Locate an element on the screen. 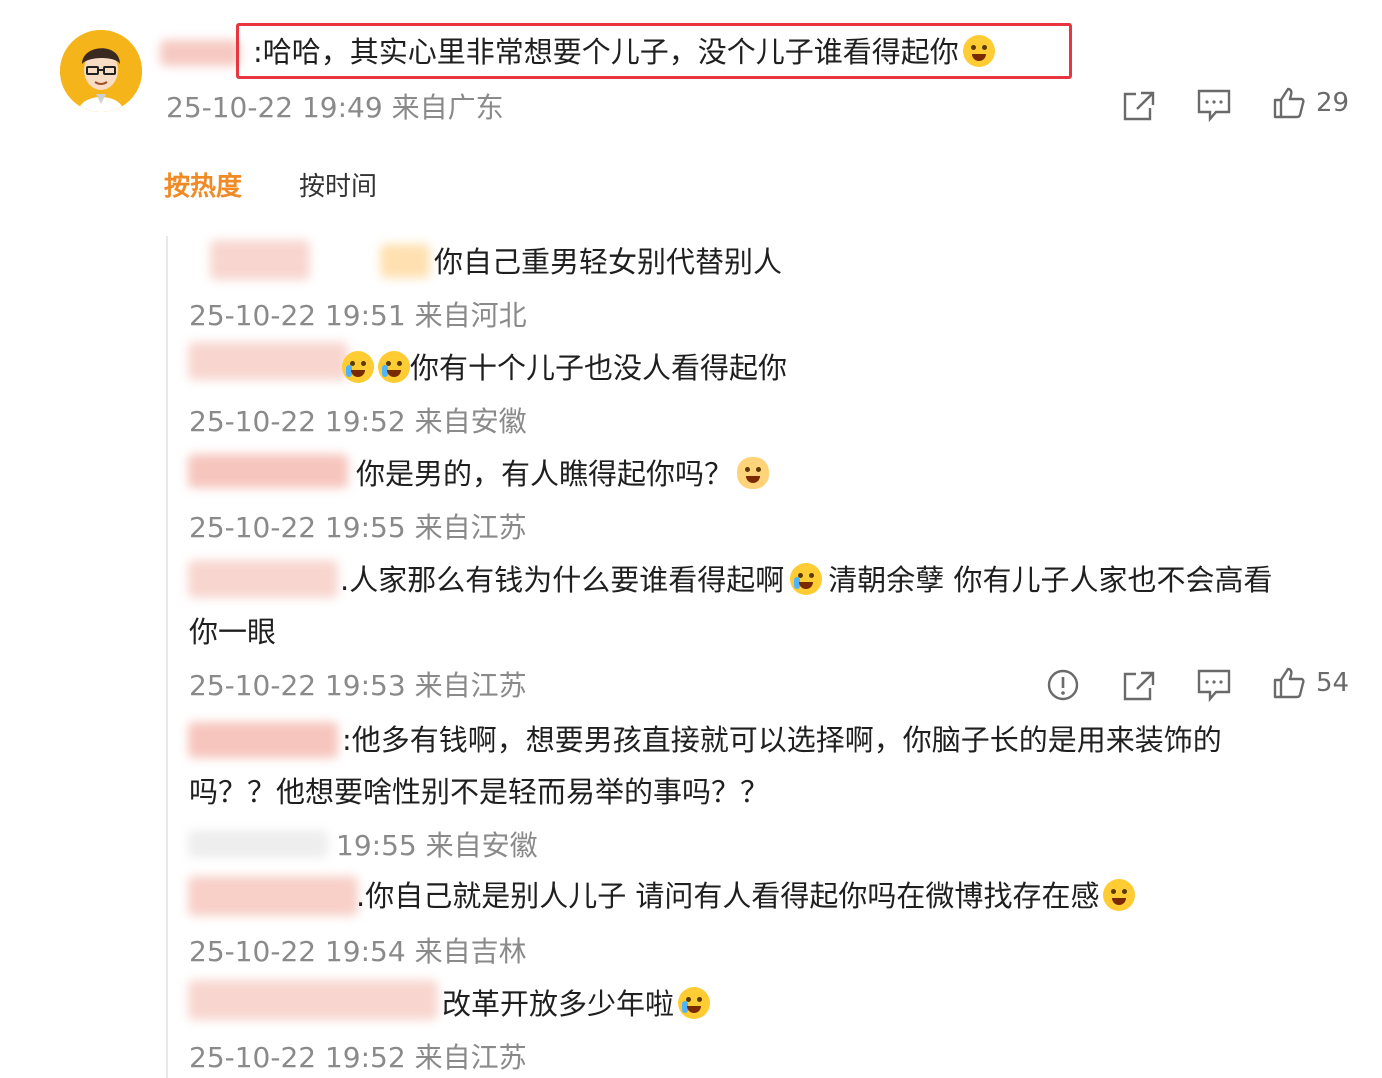  reply-location: 来自河北 is located at coordinates (470, 315).